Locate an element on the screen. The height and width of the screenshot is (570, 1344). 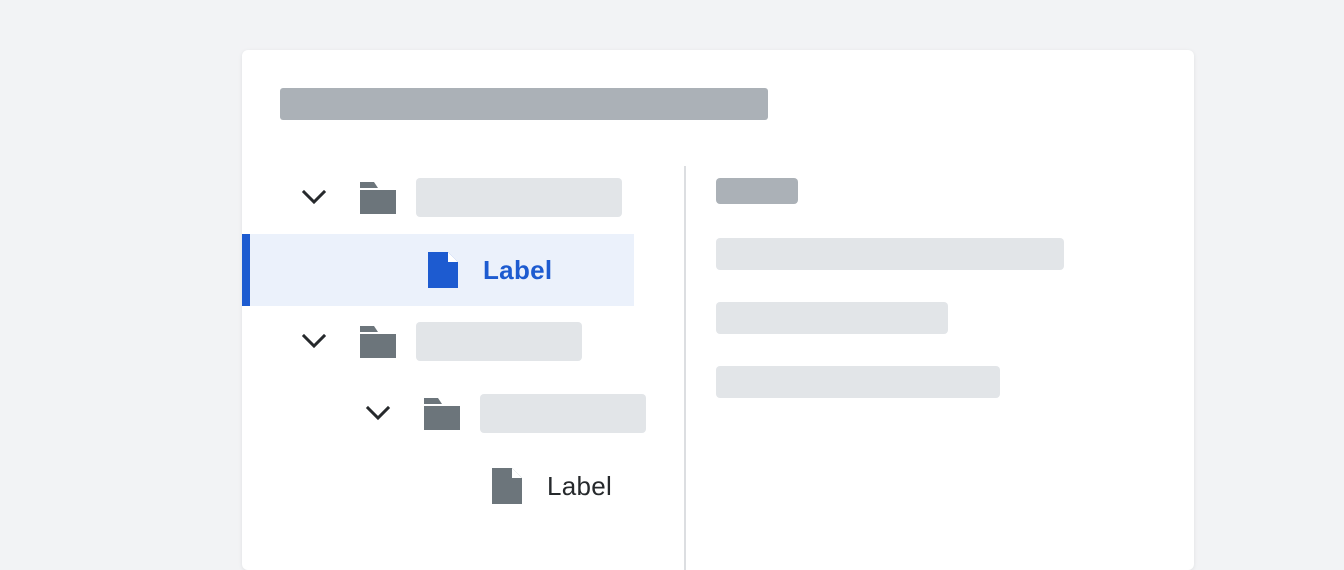
selection-indicator is located at coordinates (246, 270).